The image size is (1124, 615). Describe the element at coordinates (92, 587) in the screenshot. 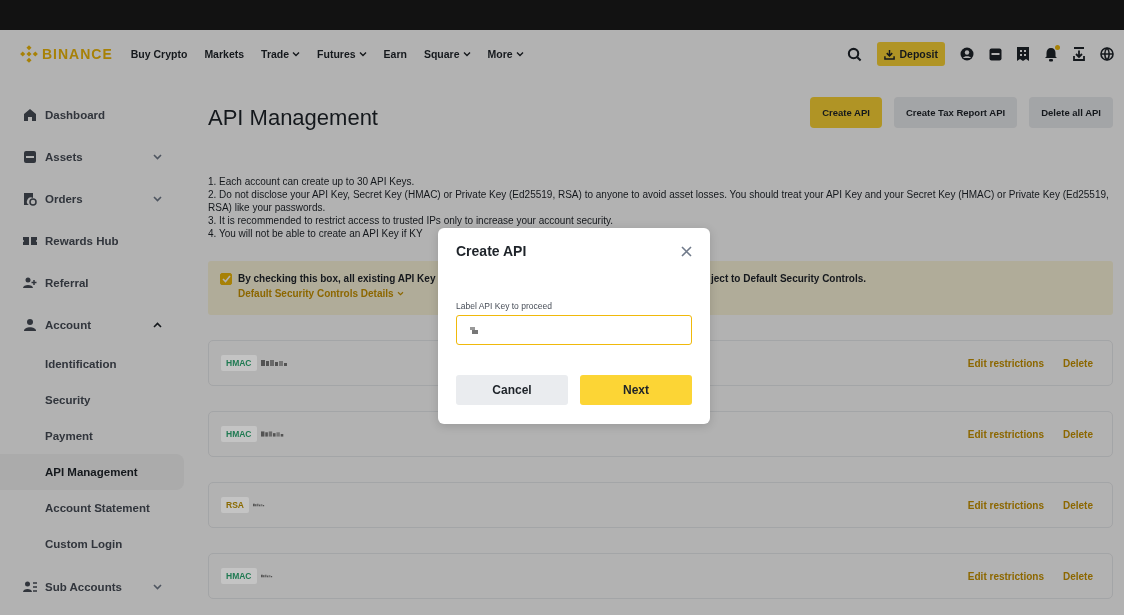

I see `sidebar-item: Sub Accounts` at that location.